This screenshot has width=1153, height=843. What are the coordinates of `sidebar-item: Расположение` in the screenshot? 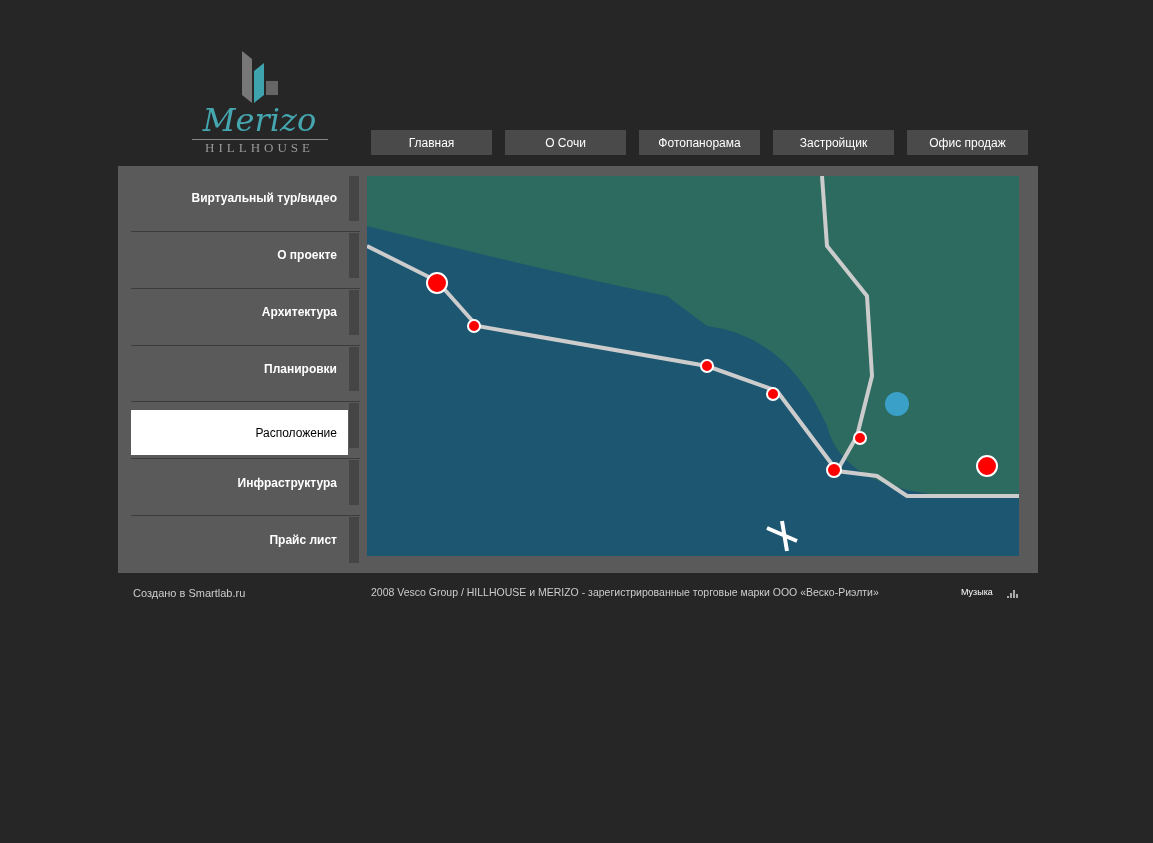 It's located at (239, 433).